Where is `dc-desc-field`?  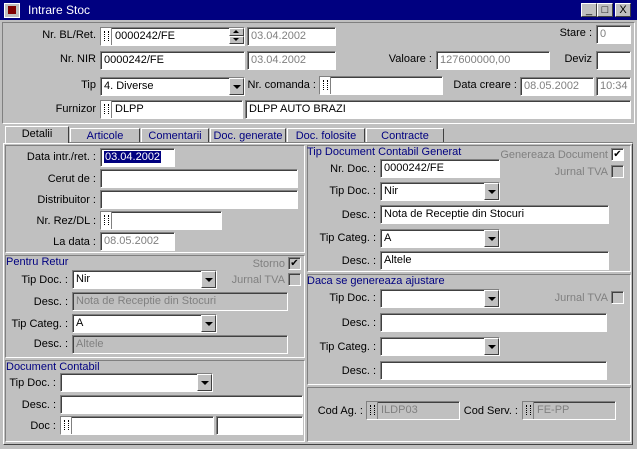 dc-desc-field is located at coordinates (181, 404).